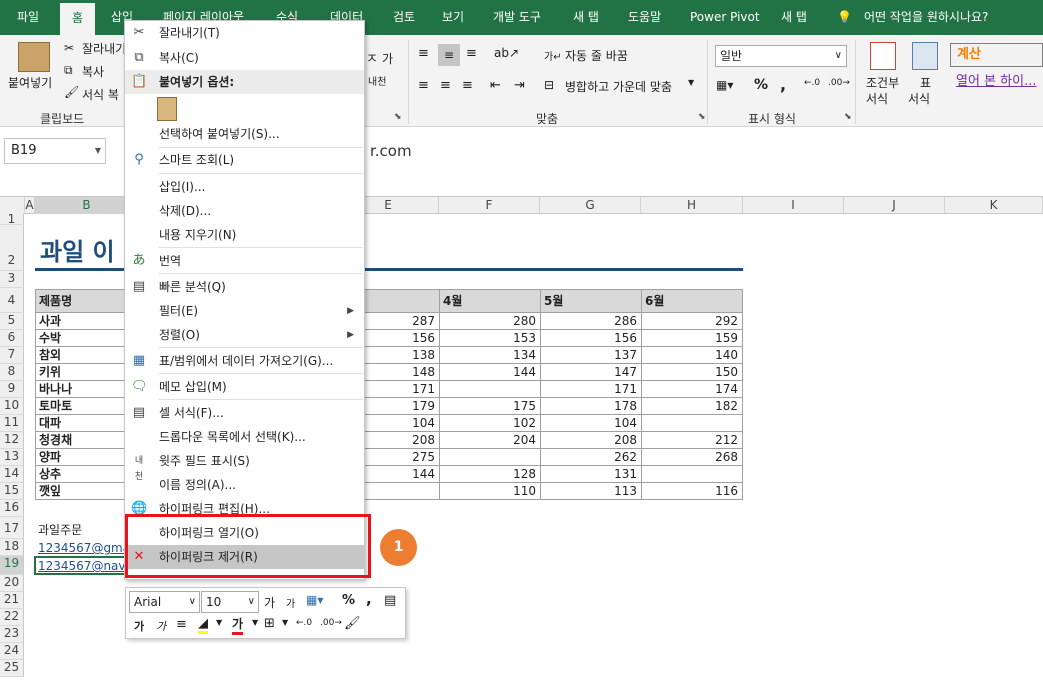 Image resolution: width=1043 pixels, height=685 pixels. I want to click on value-cell-g: 137, so click(591, 355).